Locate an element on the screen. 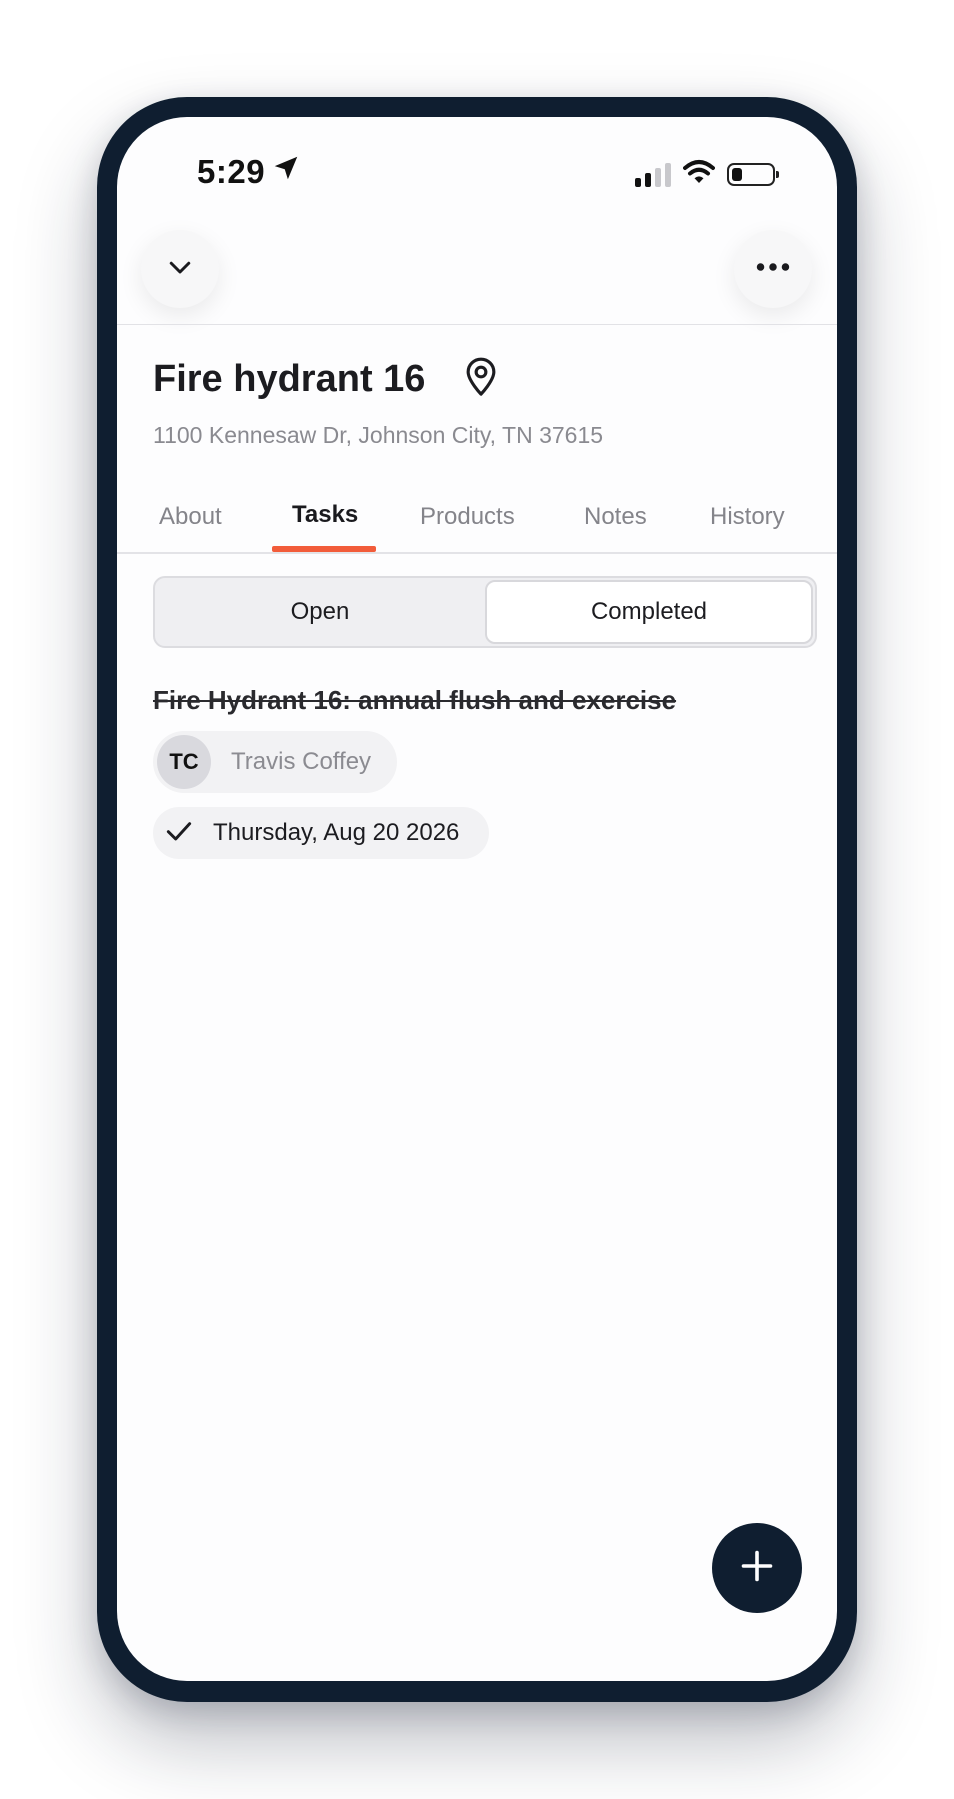 This screenshot has width=954, height=1799. tab-bar: About Tasks Products Notes History is located at coordinates (477, 525).